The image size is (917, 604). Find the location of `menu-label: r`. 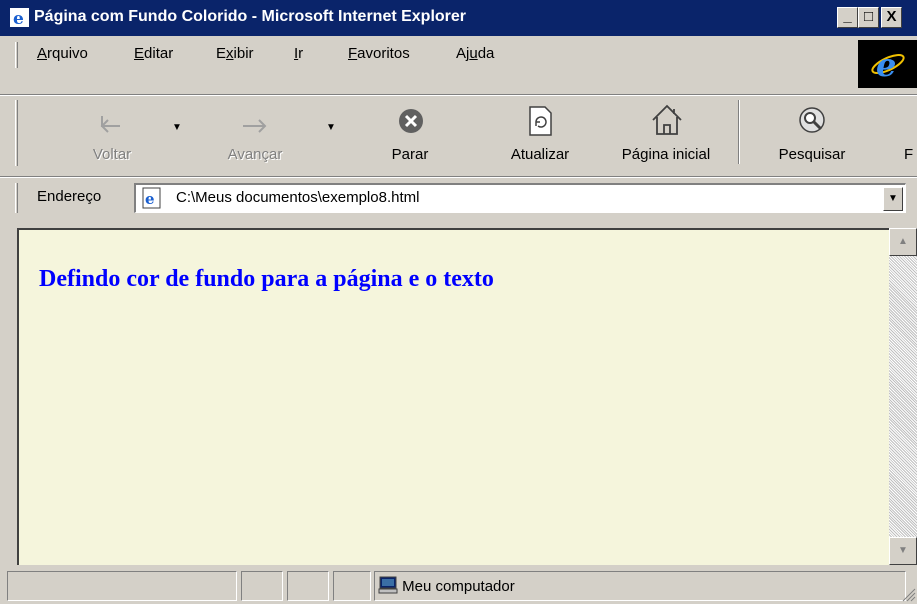

menu-label: r is located at coordinates (301, 53).